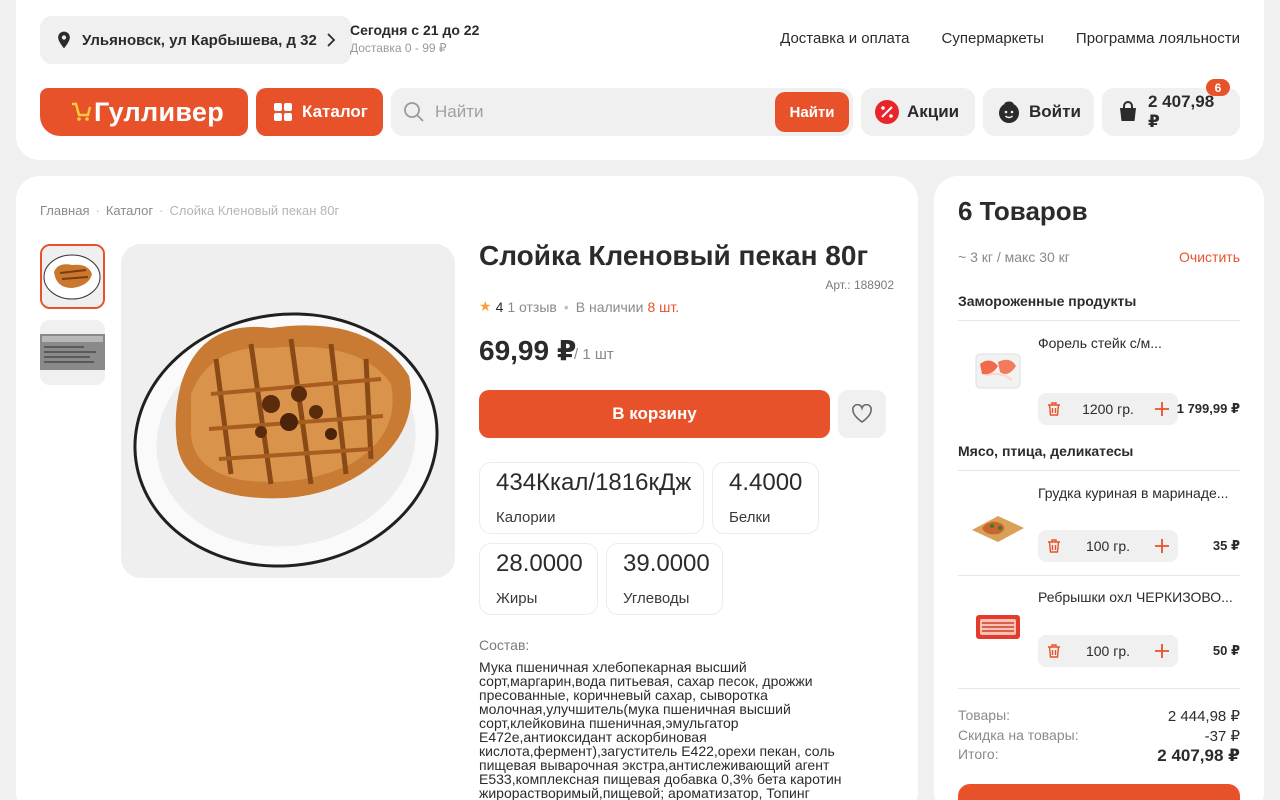  I want to click on checkout-button, so click(1099, 792).